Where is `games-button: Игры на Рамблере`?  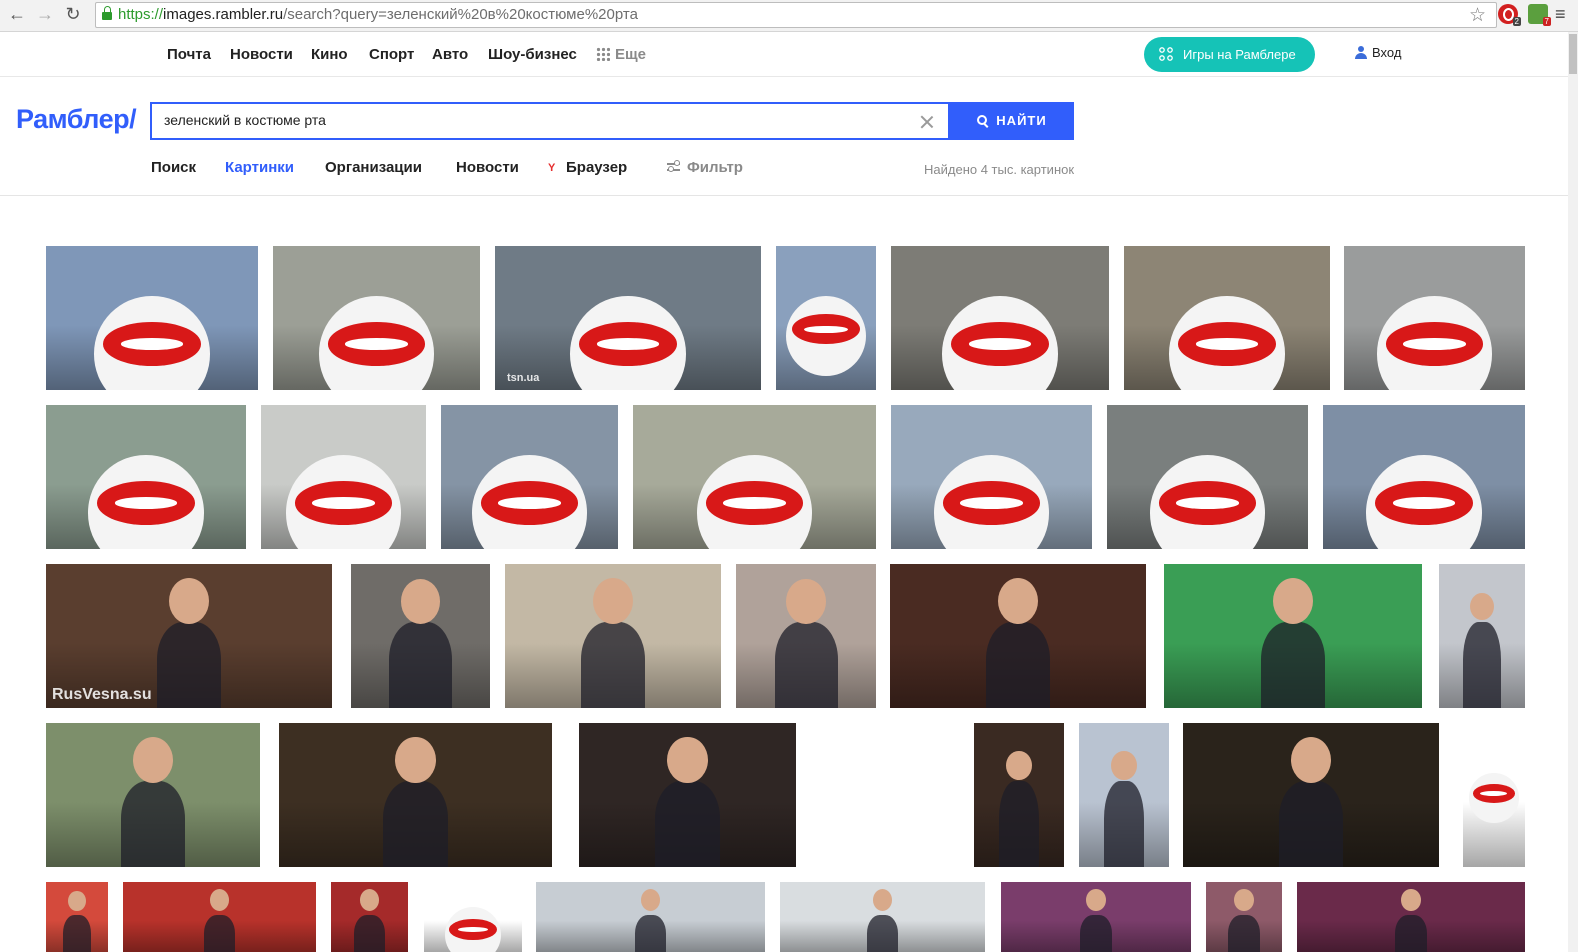
games-button: Игры на Рамблере is located at coordinates (1229, 54).